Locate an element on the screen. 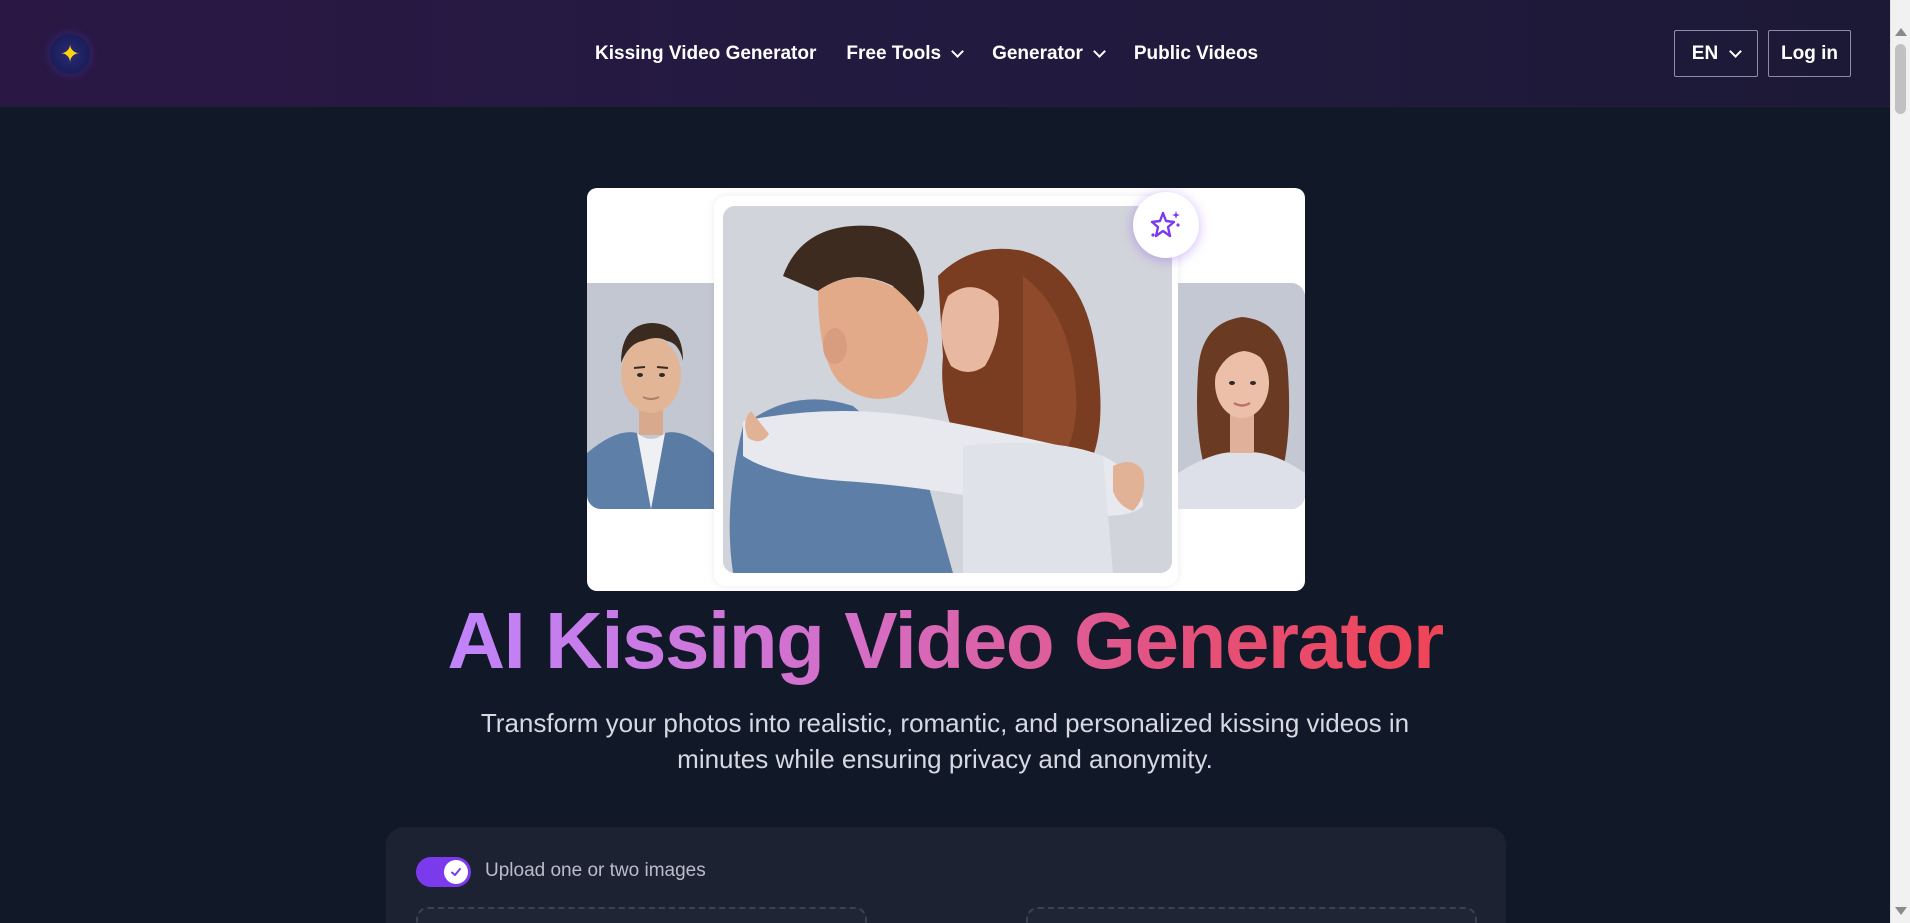 This screenshot has height=923, width=1910. upload-mode-label: Upload one or two images is located at coordinates (595, 870).